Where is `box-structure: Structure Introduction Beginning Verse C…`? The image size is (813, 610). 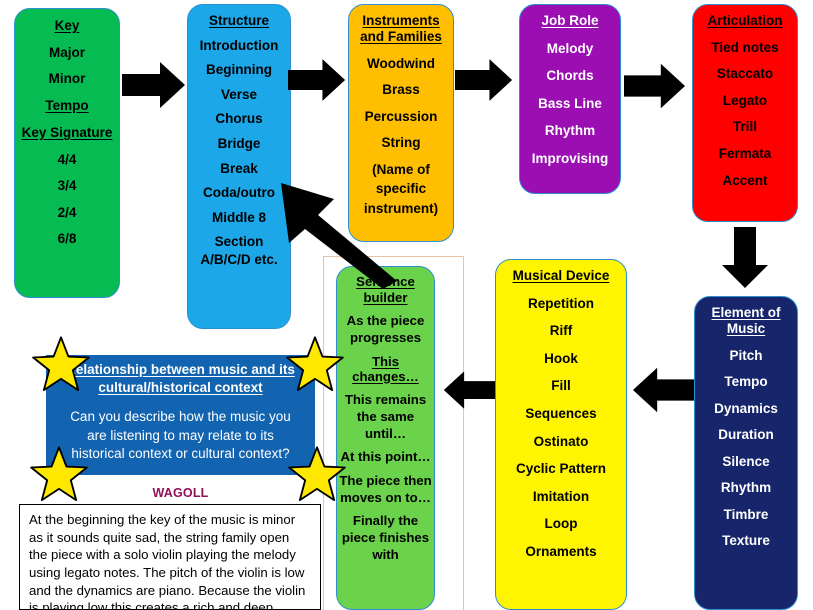
box-structure: Structure Introduction Beginning Verse C… is located at coordinates (239, 166).